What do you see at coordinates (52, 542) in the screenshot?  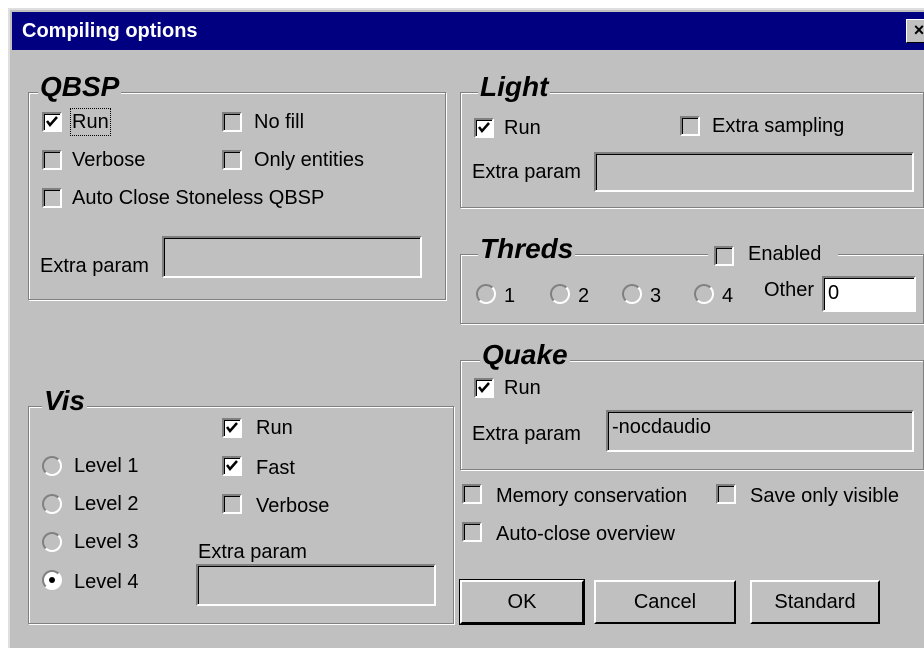 I see `vis-level-3-radio` at bounding box center [52, 542].